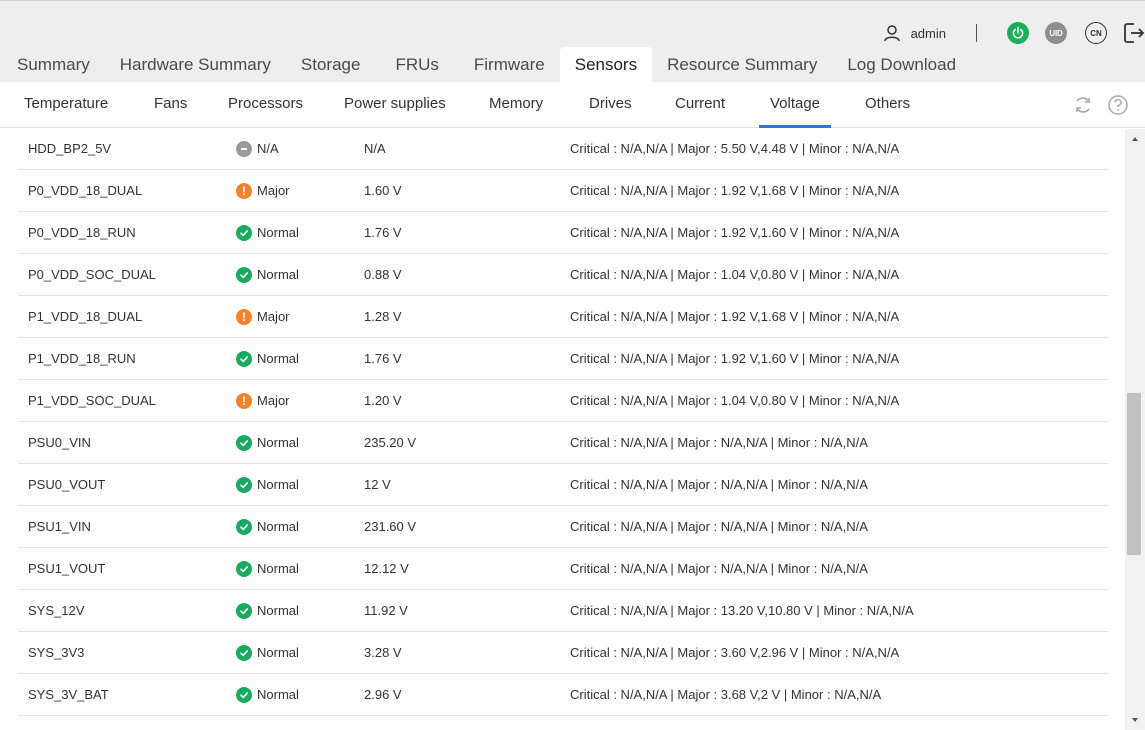 The height and width of the screenshot is (730, 1145). What do you see at coordinates (1118, 105) in the screenshot?
I see `help-icon` at bounding box center [1118, 105].